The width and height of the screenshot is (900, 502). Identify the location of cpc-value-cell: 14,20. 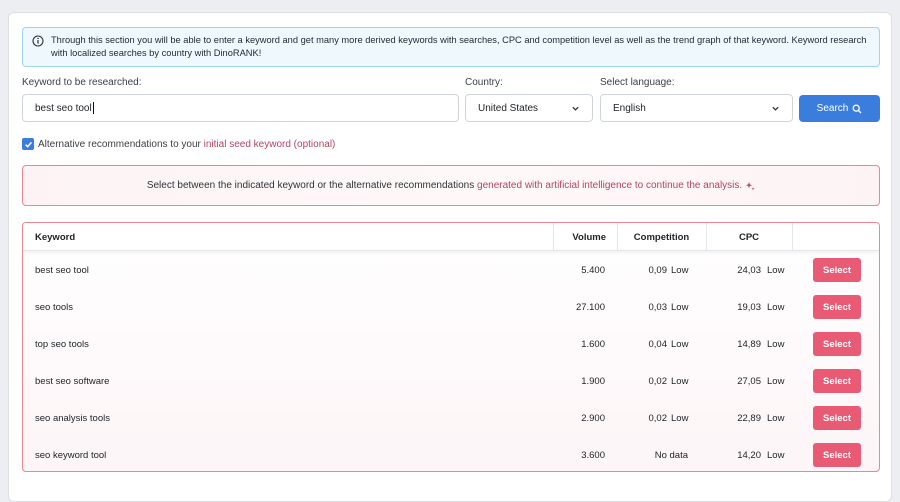
(749, 455).